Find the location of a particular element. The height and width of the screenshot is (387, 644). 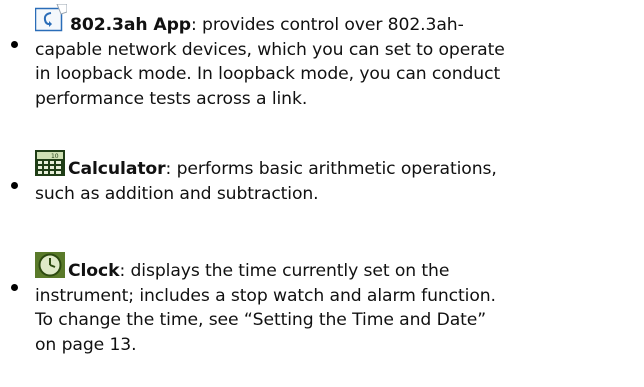

item-title: Calculator is located at coordinates (117, 169).